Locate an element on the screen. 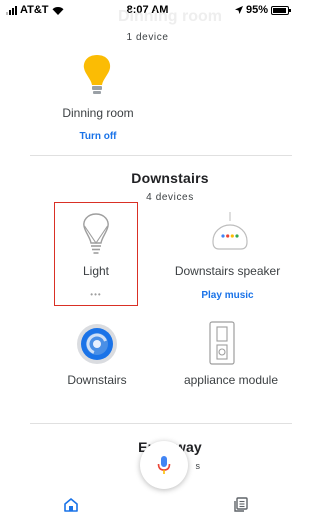  smart-speaker-icon is located at coordinates (230, 231).